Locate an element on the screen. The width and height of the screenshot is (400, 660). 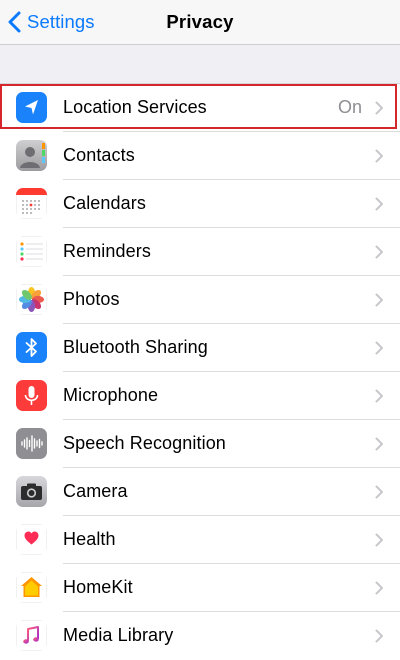
row-microphone: Microphone is located at coordinates (200, 396).